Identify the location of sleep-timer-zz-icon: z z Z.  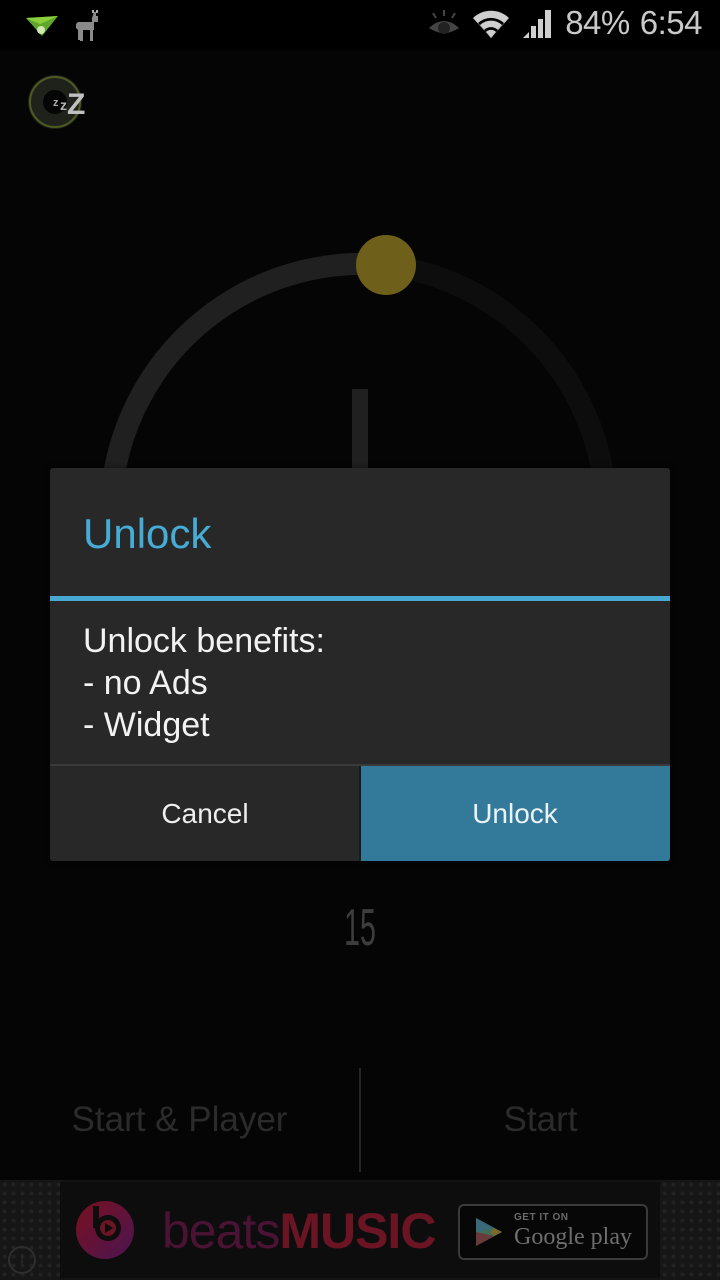
(58, 99).